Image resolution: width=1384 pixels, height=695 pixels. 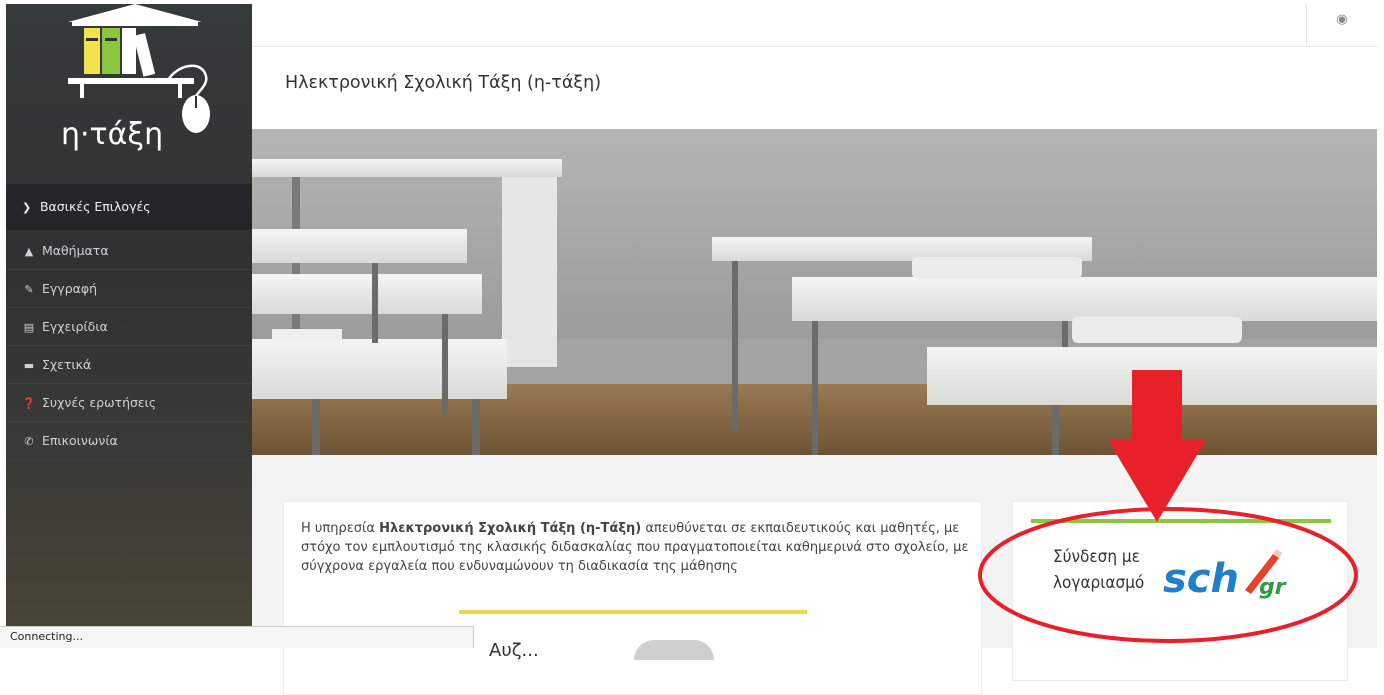 What do you see at coordinates (1181, 521) in the screenshot?
I see `green-divider` at bounding box center [1181, 521].